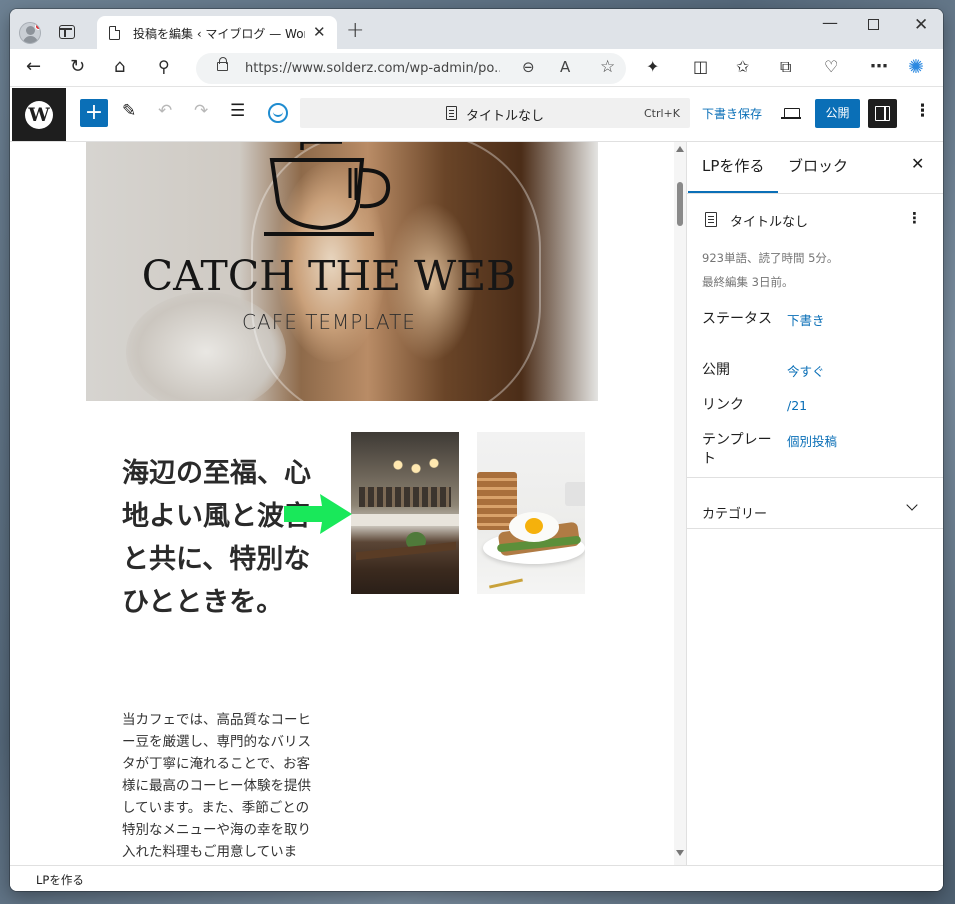 This screenshot has width=955, height=904. What do you see at coordinates (201, 111) in the screenshot?
I see `redo-icon: ↷` at bounding box center [201, 111].